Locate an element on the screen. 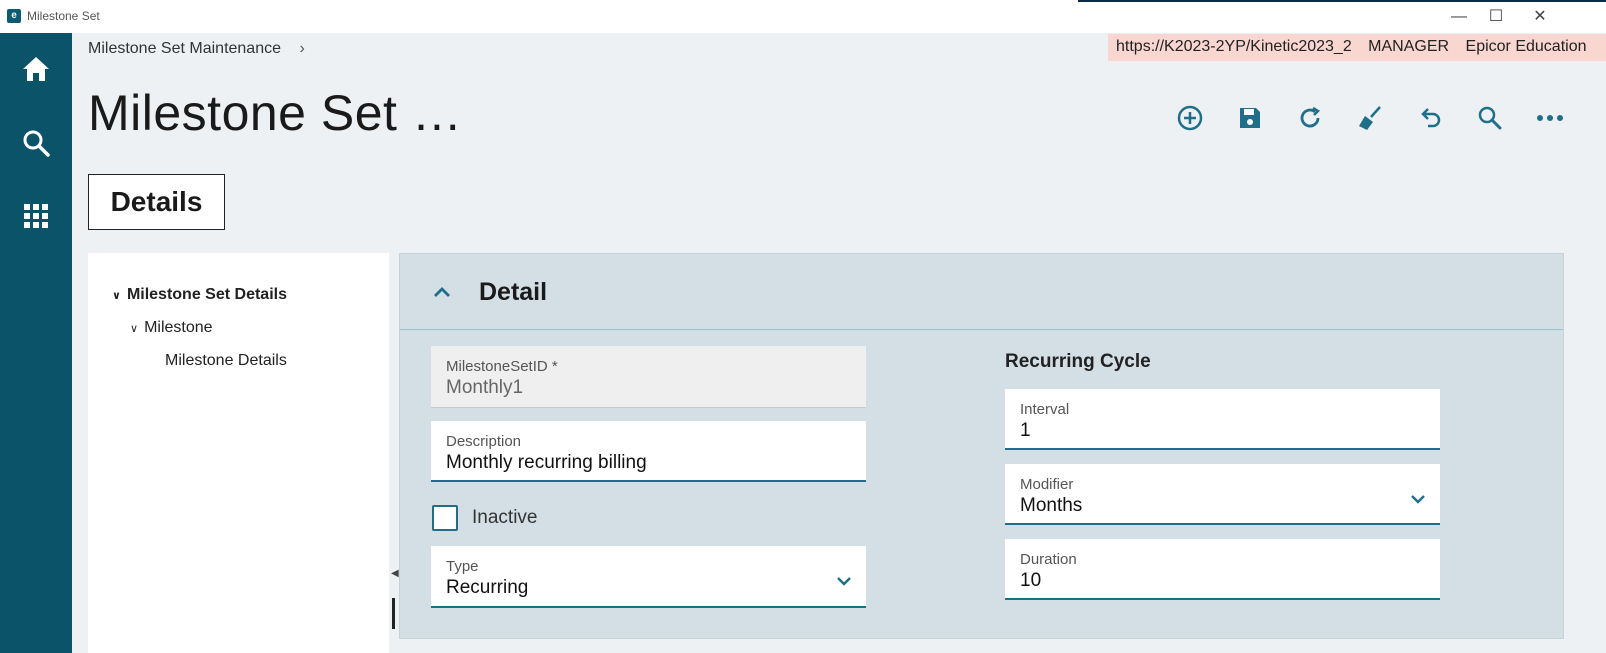  apps-grid-icon is located at coordinates (36, 216).